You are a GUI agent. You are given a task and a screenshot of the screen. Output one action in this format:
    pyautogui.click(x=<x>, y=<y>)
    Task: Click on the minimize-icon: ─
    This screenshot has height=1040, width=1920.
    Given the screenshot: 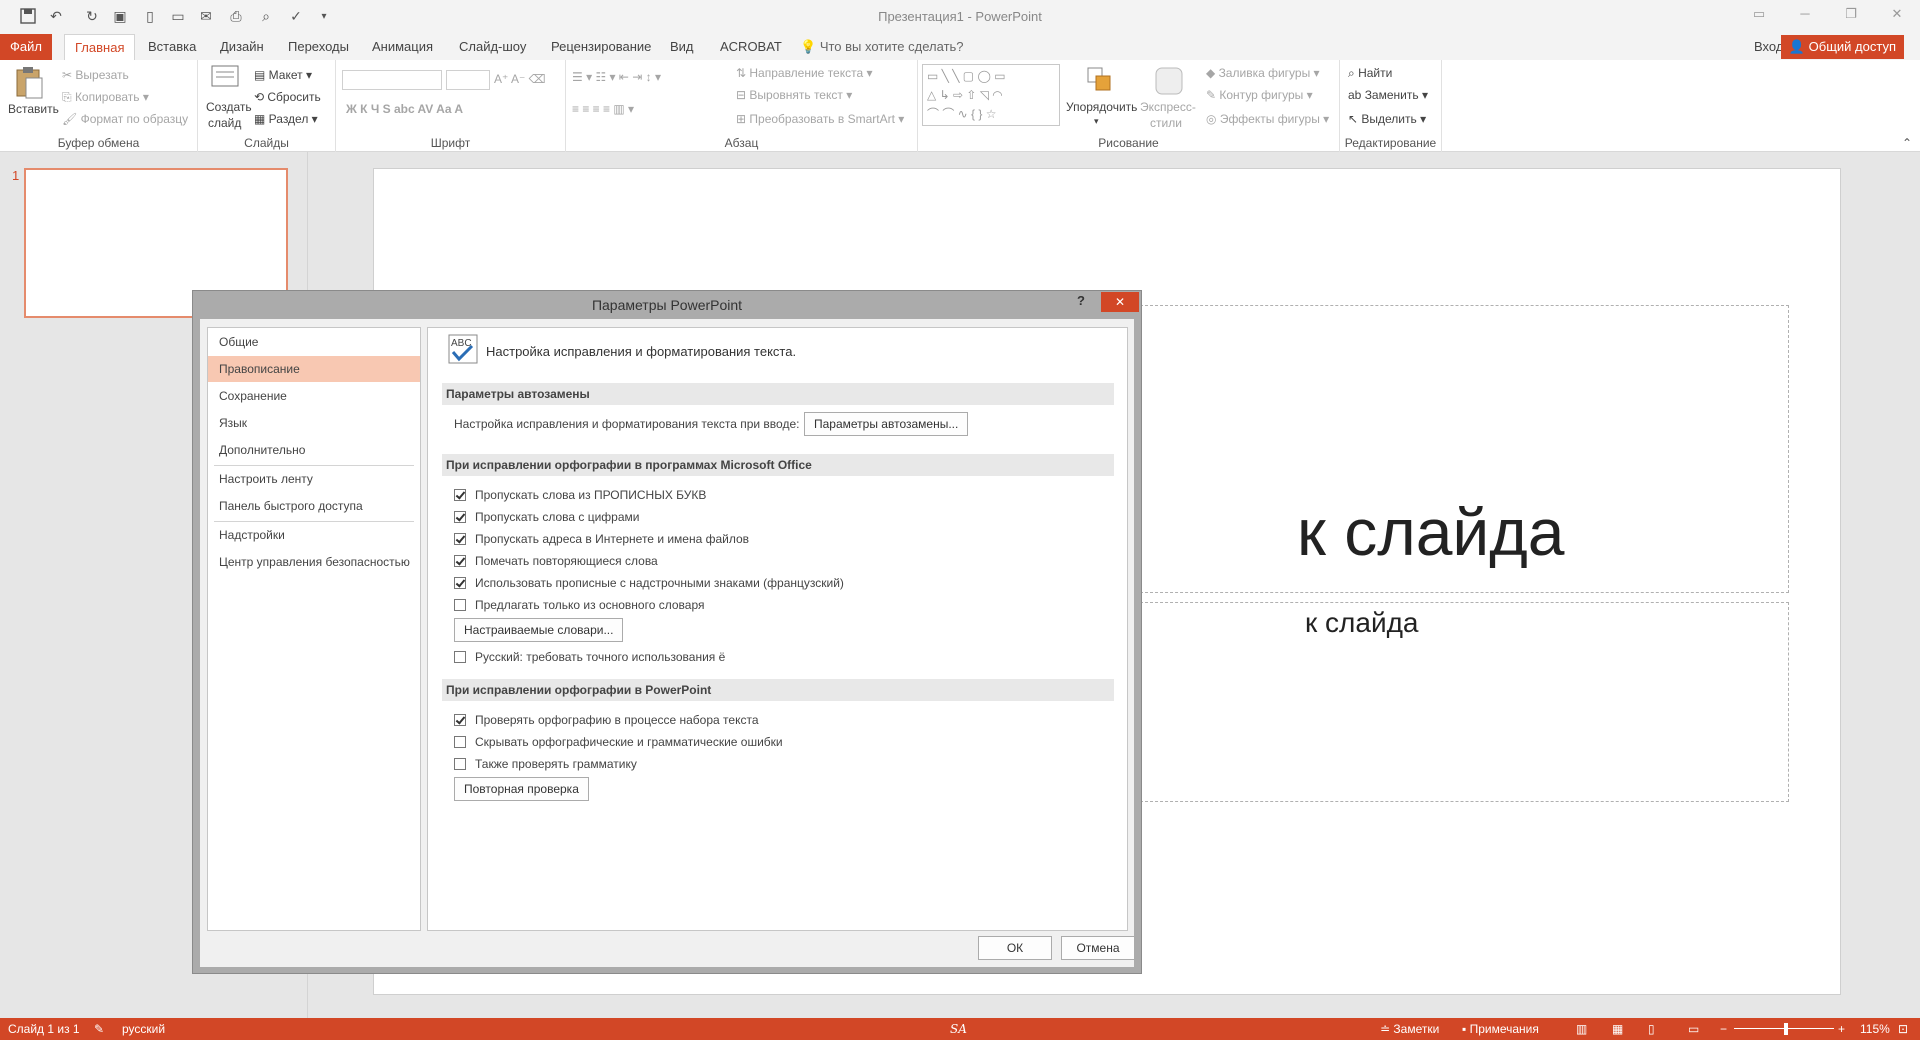 What is the action you would take?
    pyautogui.click(x=1805, y=16)
    